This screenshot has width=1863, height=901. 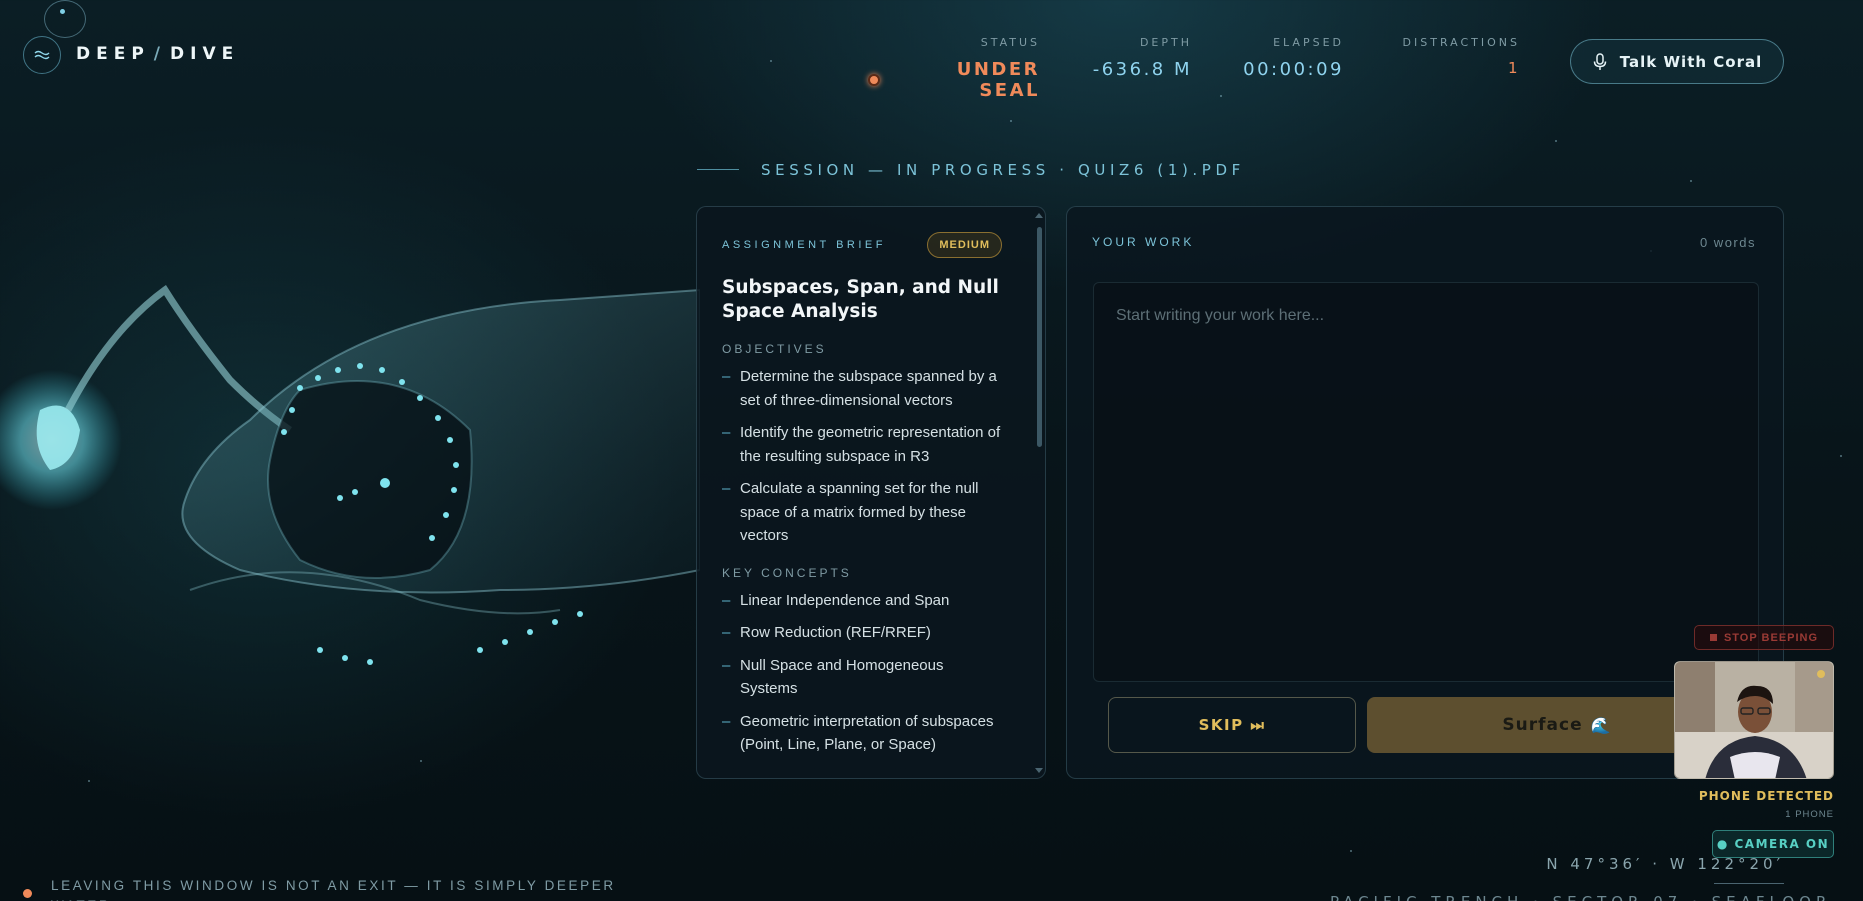 I want to click on distractions-value: 1, so click(x=1513, y=68).